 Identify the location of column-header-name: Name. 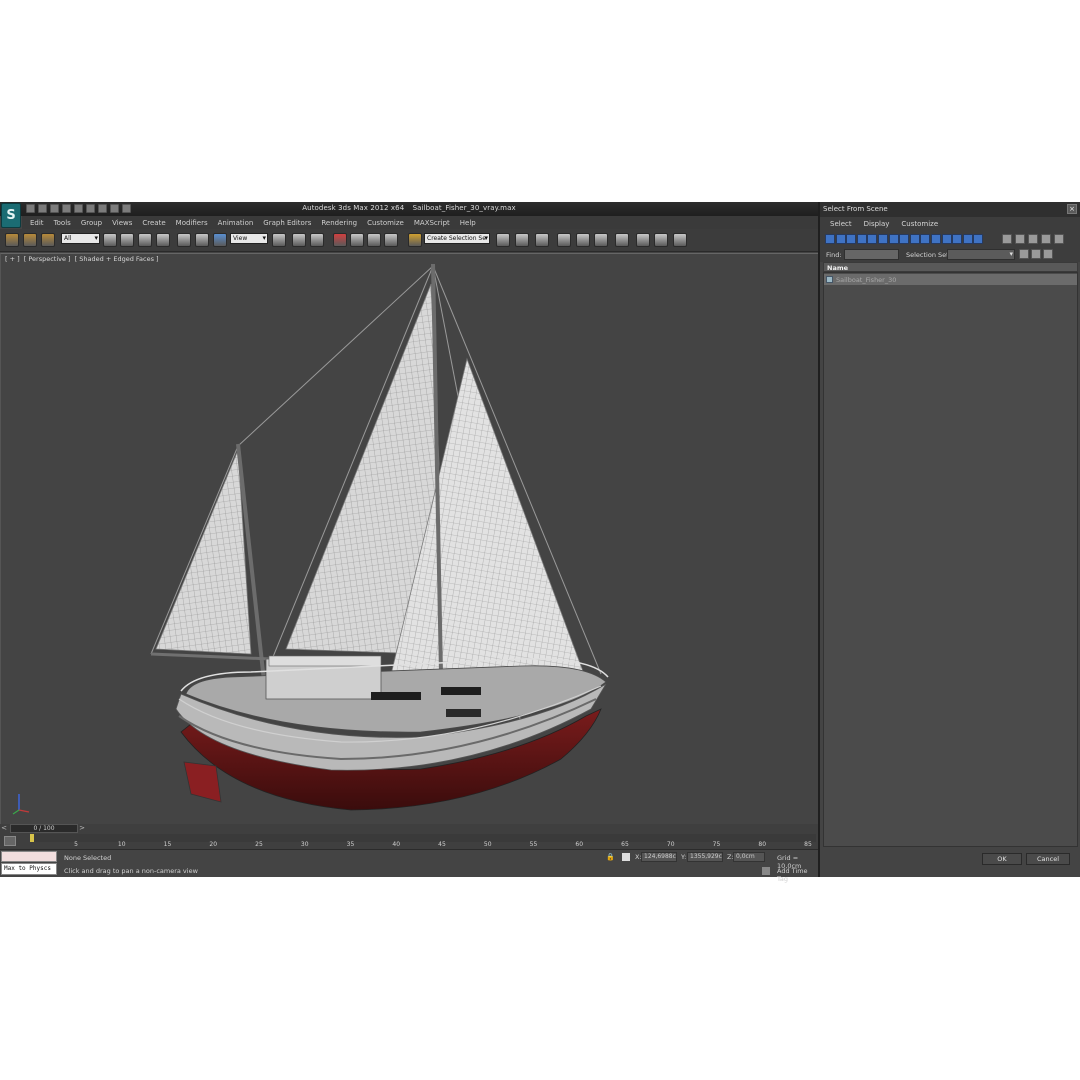
(837, 268).